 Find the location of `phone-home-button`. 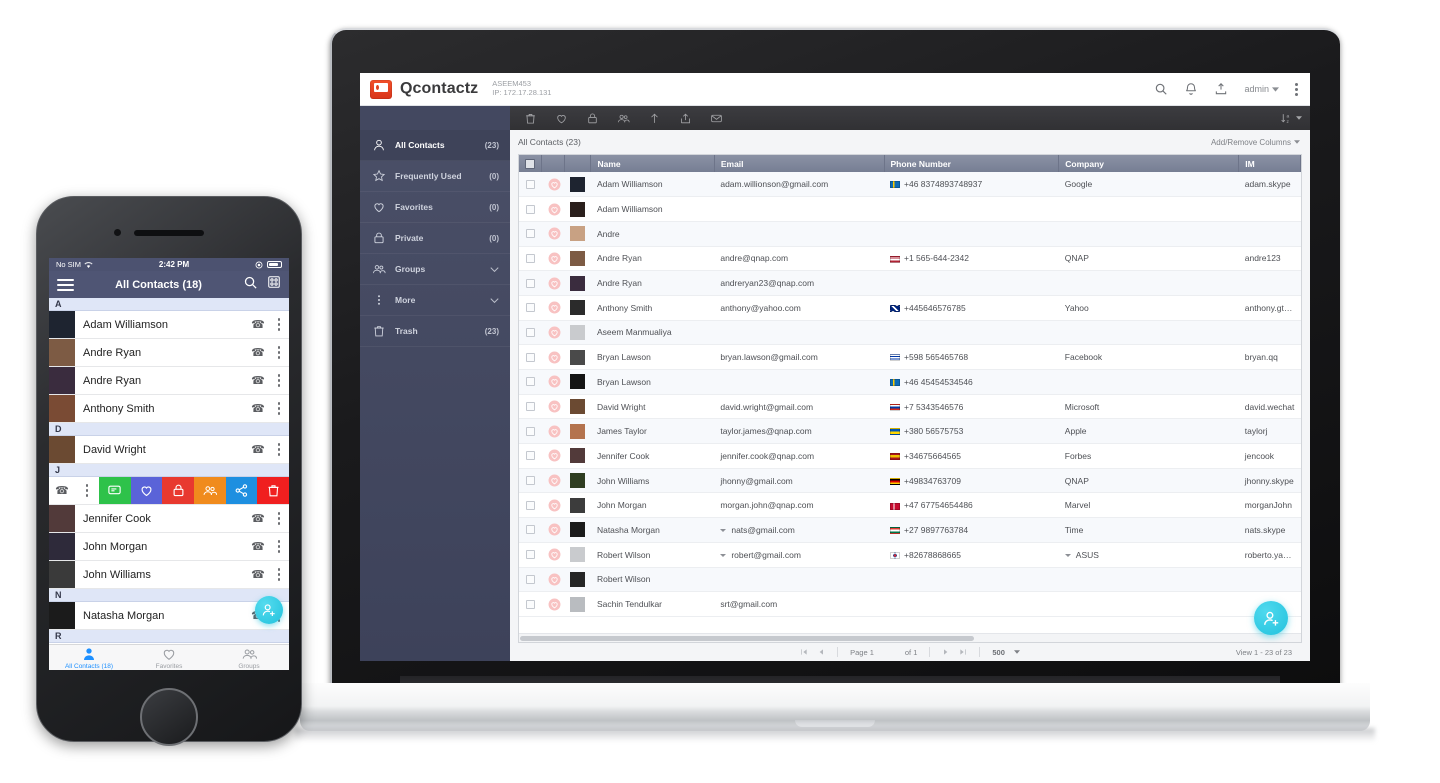

phone-home-button is located at coordinates (169, 717).